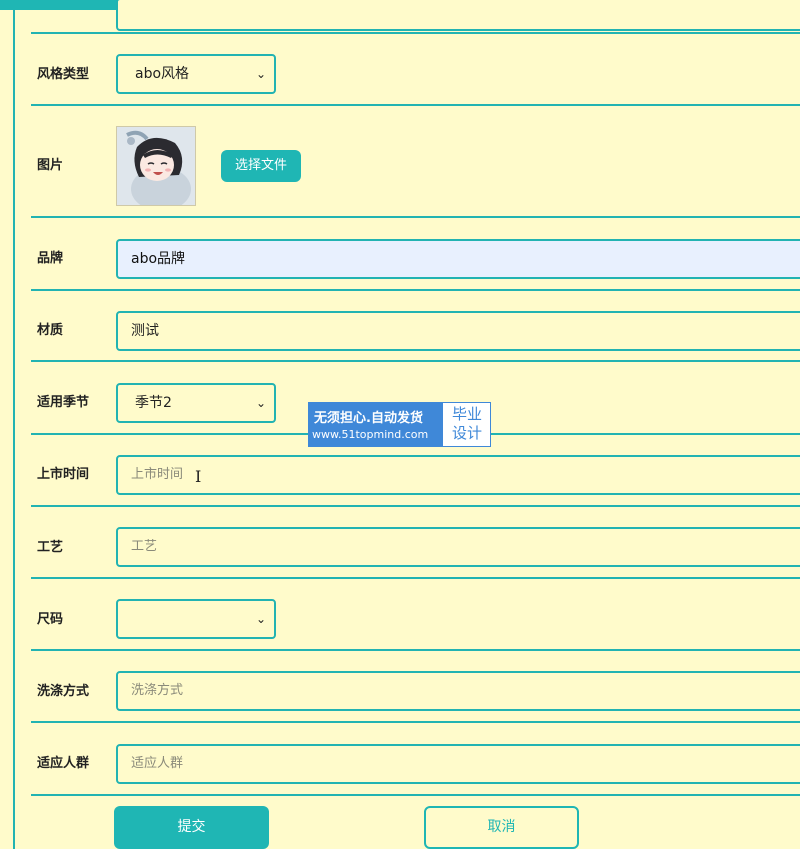 This screenshot has height=849, width=800. I want to click on season-value: 季节2, so click(153, 403).